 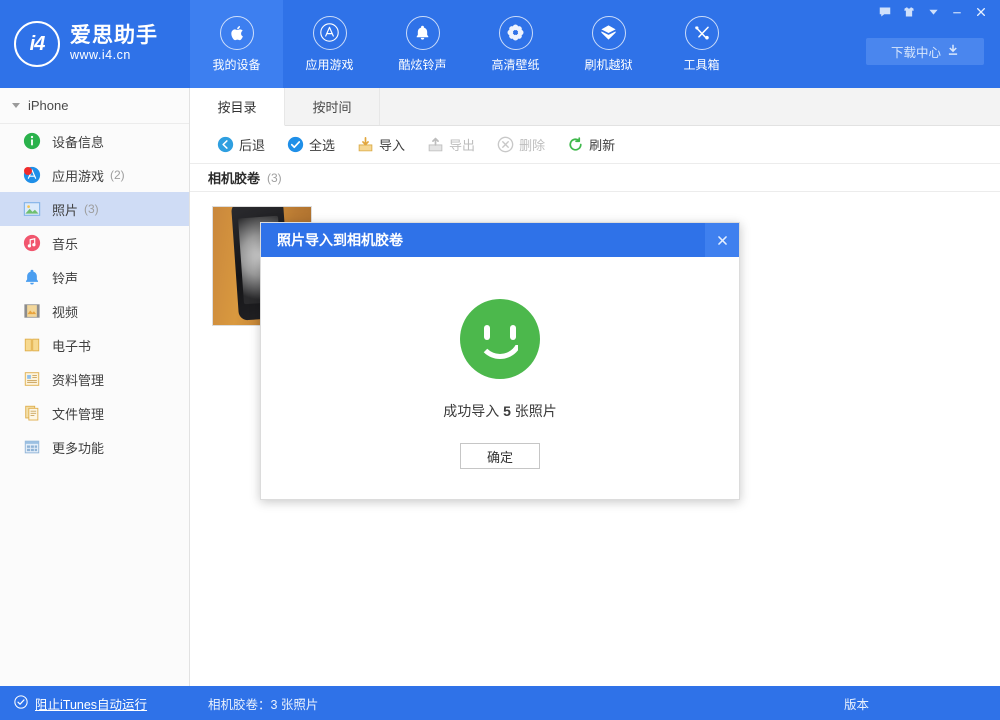 What do you see at coordinates (473, 411) in the screenshot?
I see `dialog-message-prefix: 成功导入` at bounding box center [473, 411].